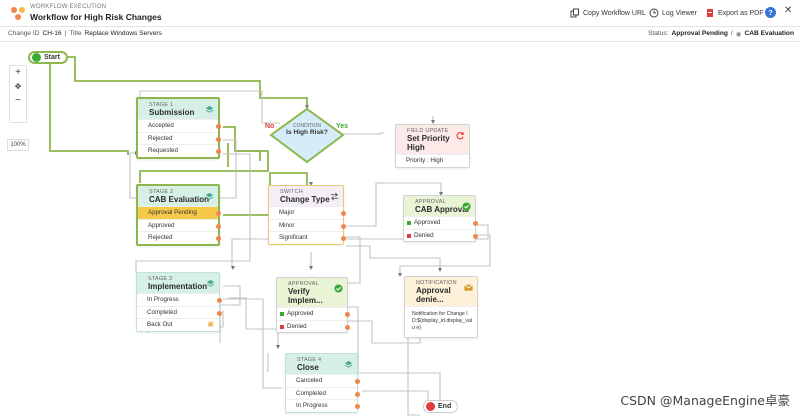  I want to click on start-node: Start, so click(48, 57).